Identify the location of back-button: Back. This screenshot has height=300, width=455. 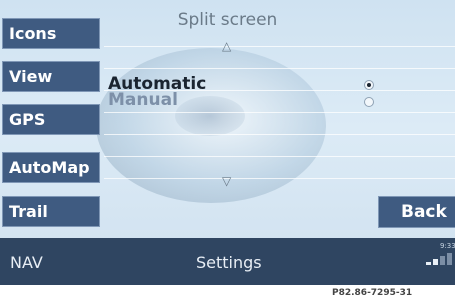
(416, 212).